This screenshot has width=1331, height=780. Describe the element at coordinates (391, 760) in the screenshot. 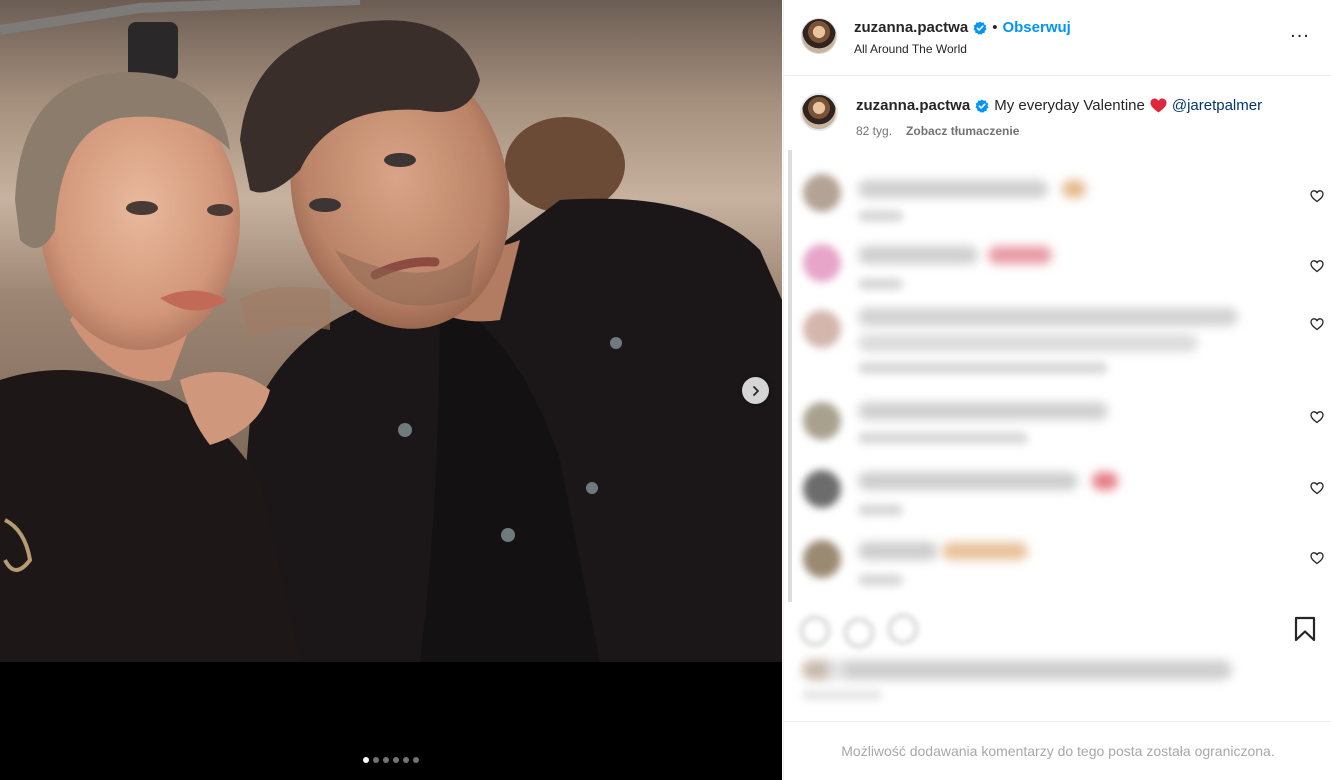

I see `carousel-indicator` at that location.